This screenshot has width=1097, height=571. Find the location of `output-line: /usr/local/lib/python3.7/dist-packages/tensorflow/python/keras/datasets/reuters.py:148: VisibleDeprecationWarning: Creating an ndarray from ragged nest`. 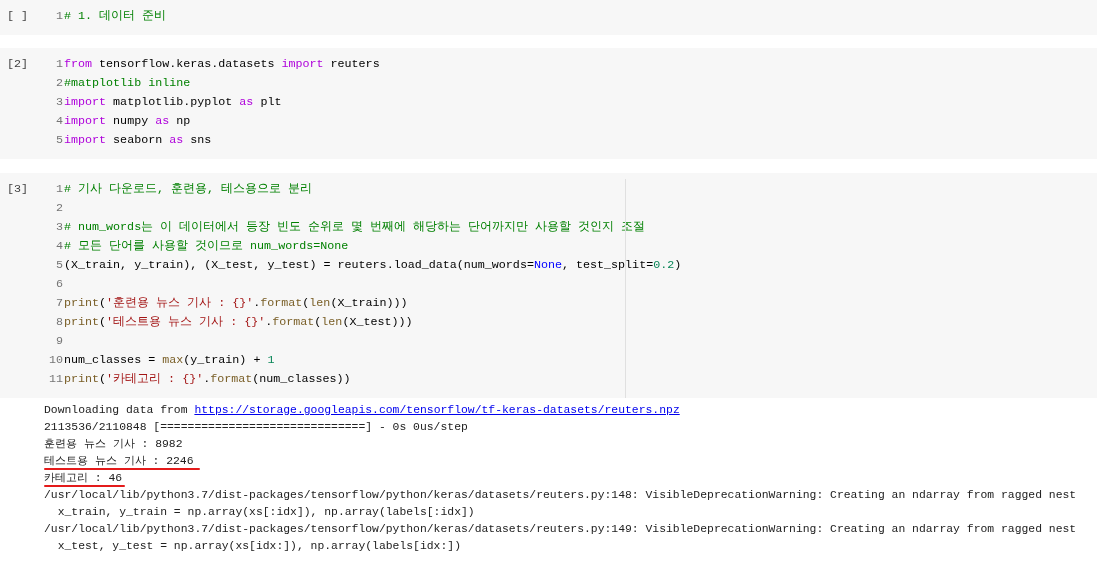

output-line: /usr/local/lib/python3.7/dist-packages/tensorflow/python/keras/datasets/reuters.py:148: VisibleDeprecationWarning: Creating an ndarray from ragged nest is located at coordinates (560, 495).